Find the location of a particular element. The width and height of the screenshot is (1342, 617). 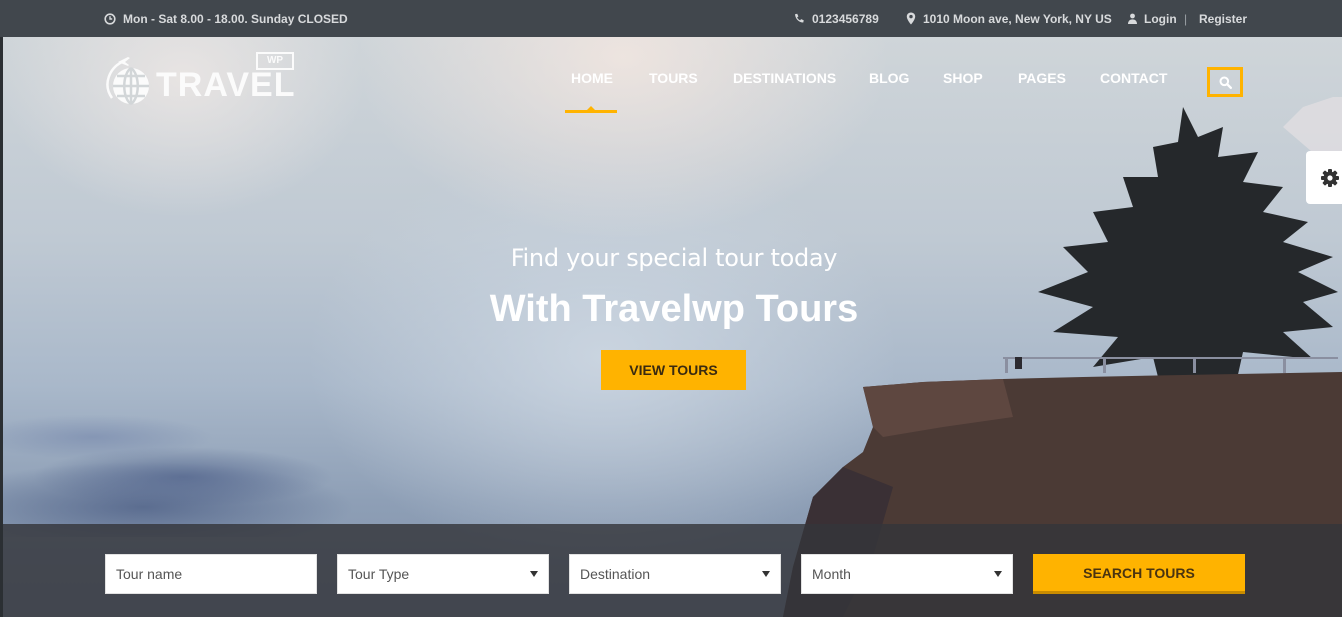

address-text: 1010 Moon ave, New York, NY US is located at coordinates (1017, 18).